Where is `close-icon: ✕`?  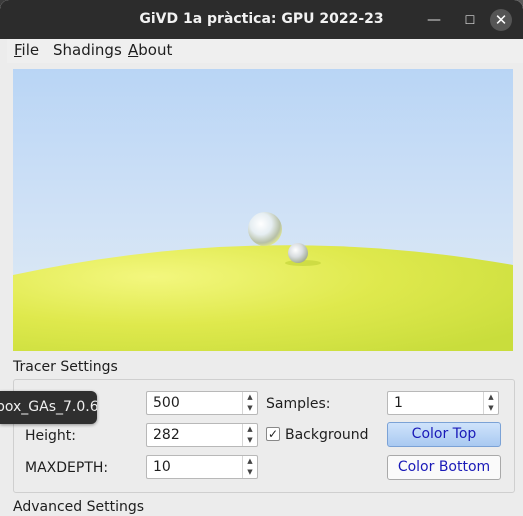 close-icon: ✕ is located at coordinates (501, 20).